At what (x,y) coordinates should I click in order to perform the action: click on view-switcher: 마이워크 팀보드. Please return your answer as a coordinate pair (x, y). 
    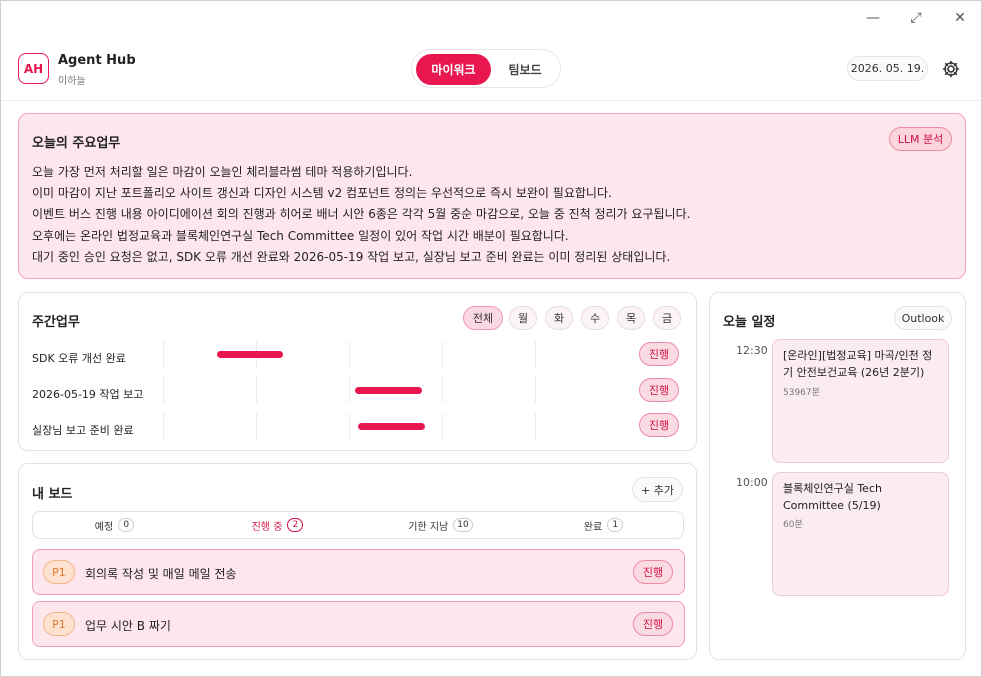
    Looking at the image, I should click on (486, 68).